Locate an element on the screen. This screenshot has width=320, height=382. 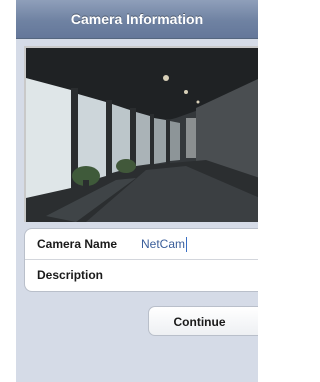
page-title: Camera Information is located at coordinates (137, 19).